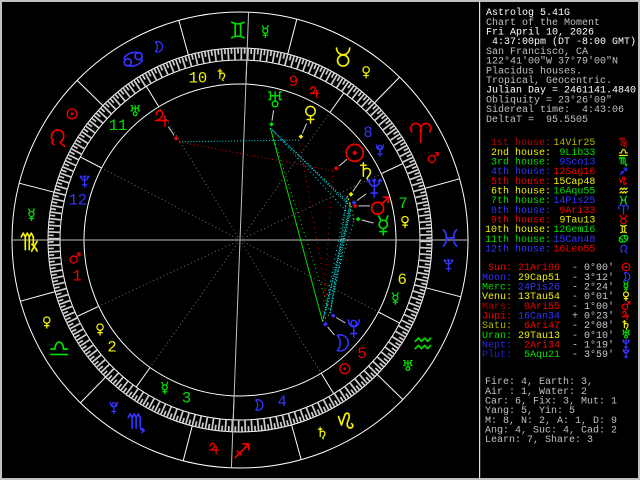  I want to click on svg-text: 12th house:, so click(518, 250).